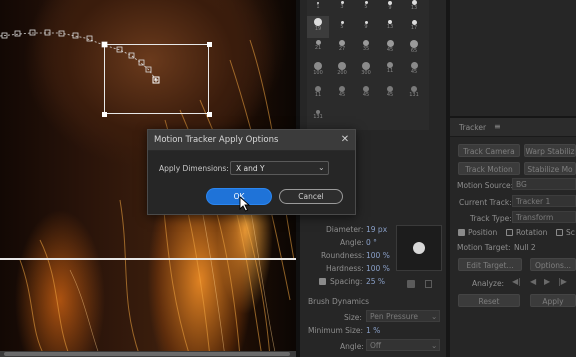 The width and height of the screenshot is (576, 357). Describe the element at coordinates (394, 316) in the screenshot. I see `size-dropdown-value: Pen Pressure` at that location.